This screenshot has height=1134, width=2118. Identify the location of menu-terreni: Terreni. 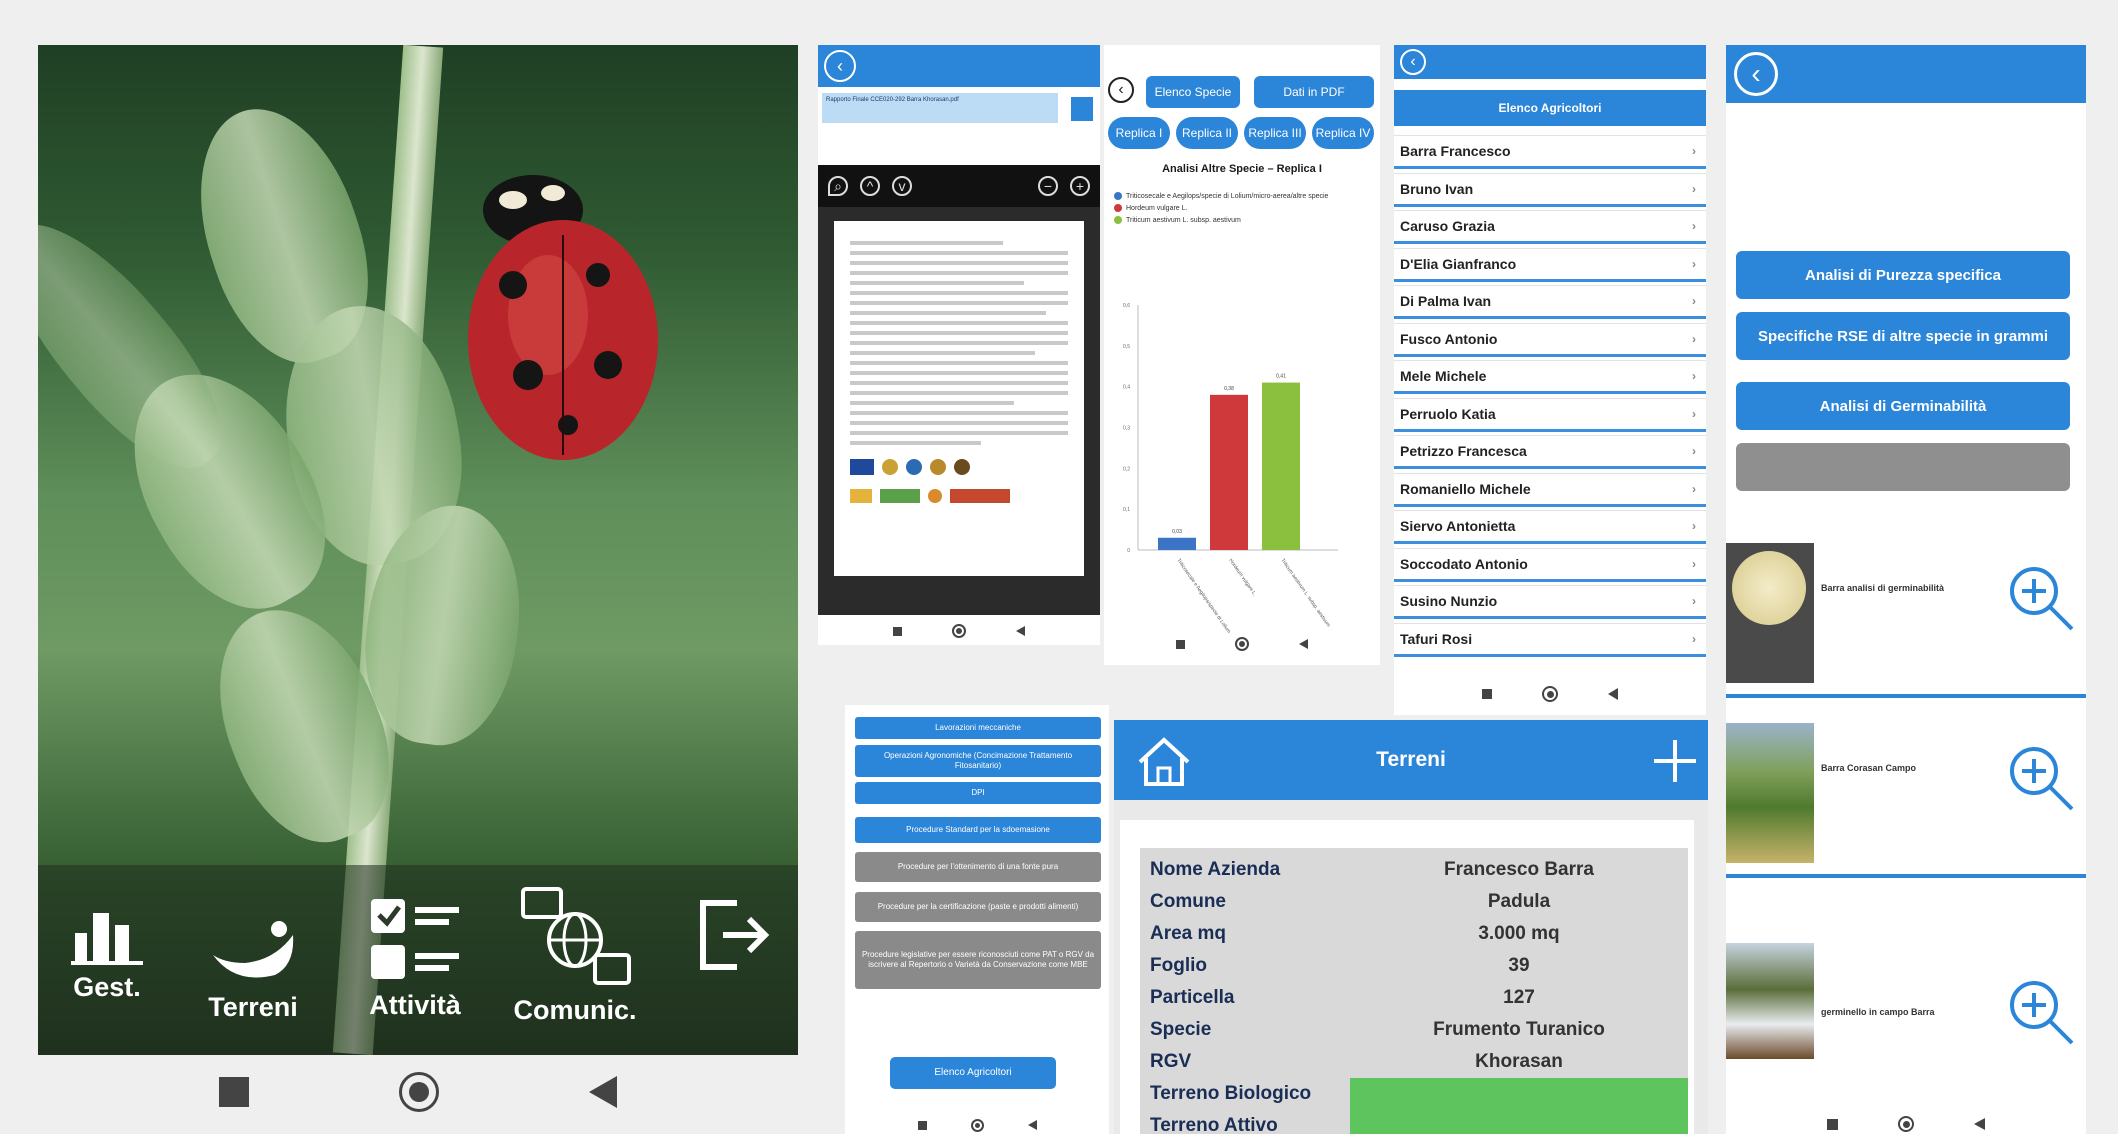
(253, 969).